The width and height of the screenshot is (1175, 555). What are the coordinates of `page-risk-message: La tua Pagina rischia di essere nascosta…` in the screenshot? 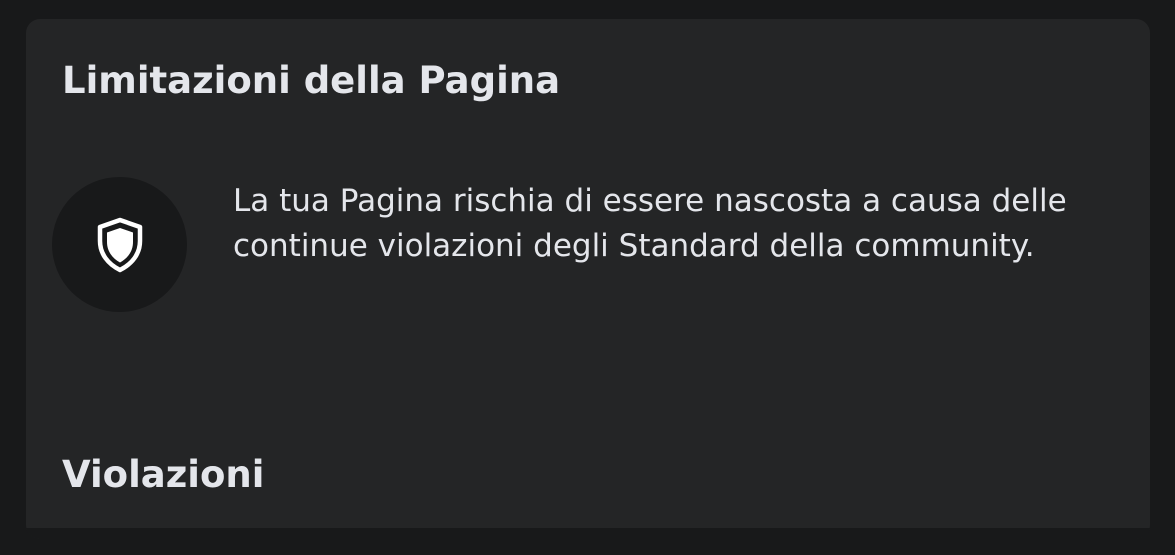 It's located at (650, 223).